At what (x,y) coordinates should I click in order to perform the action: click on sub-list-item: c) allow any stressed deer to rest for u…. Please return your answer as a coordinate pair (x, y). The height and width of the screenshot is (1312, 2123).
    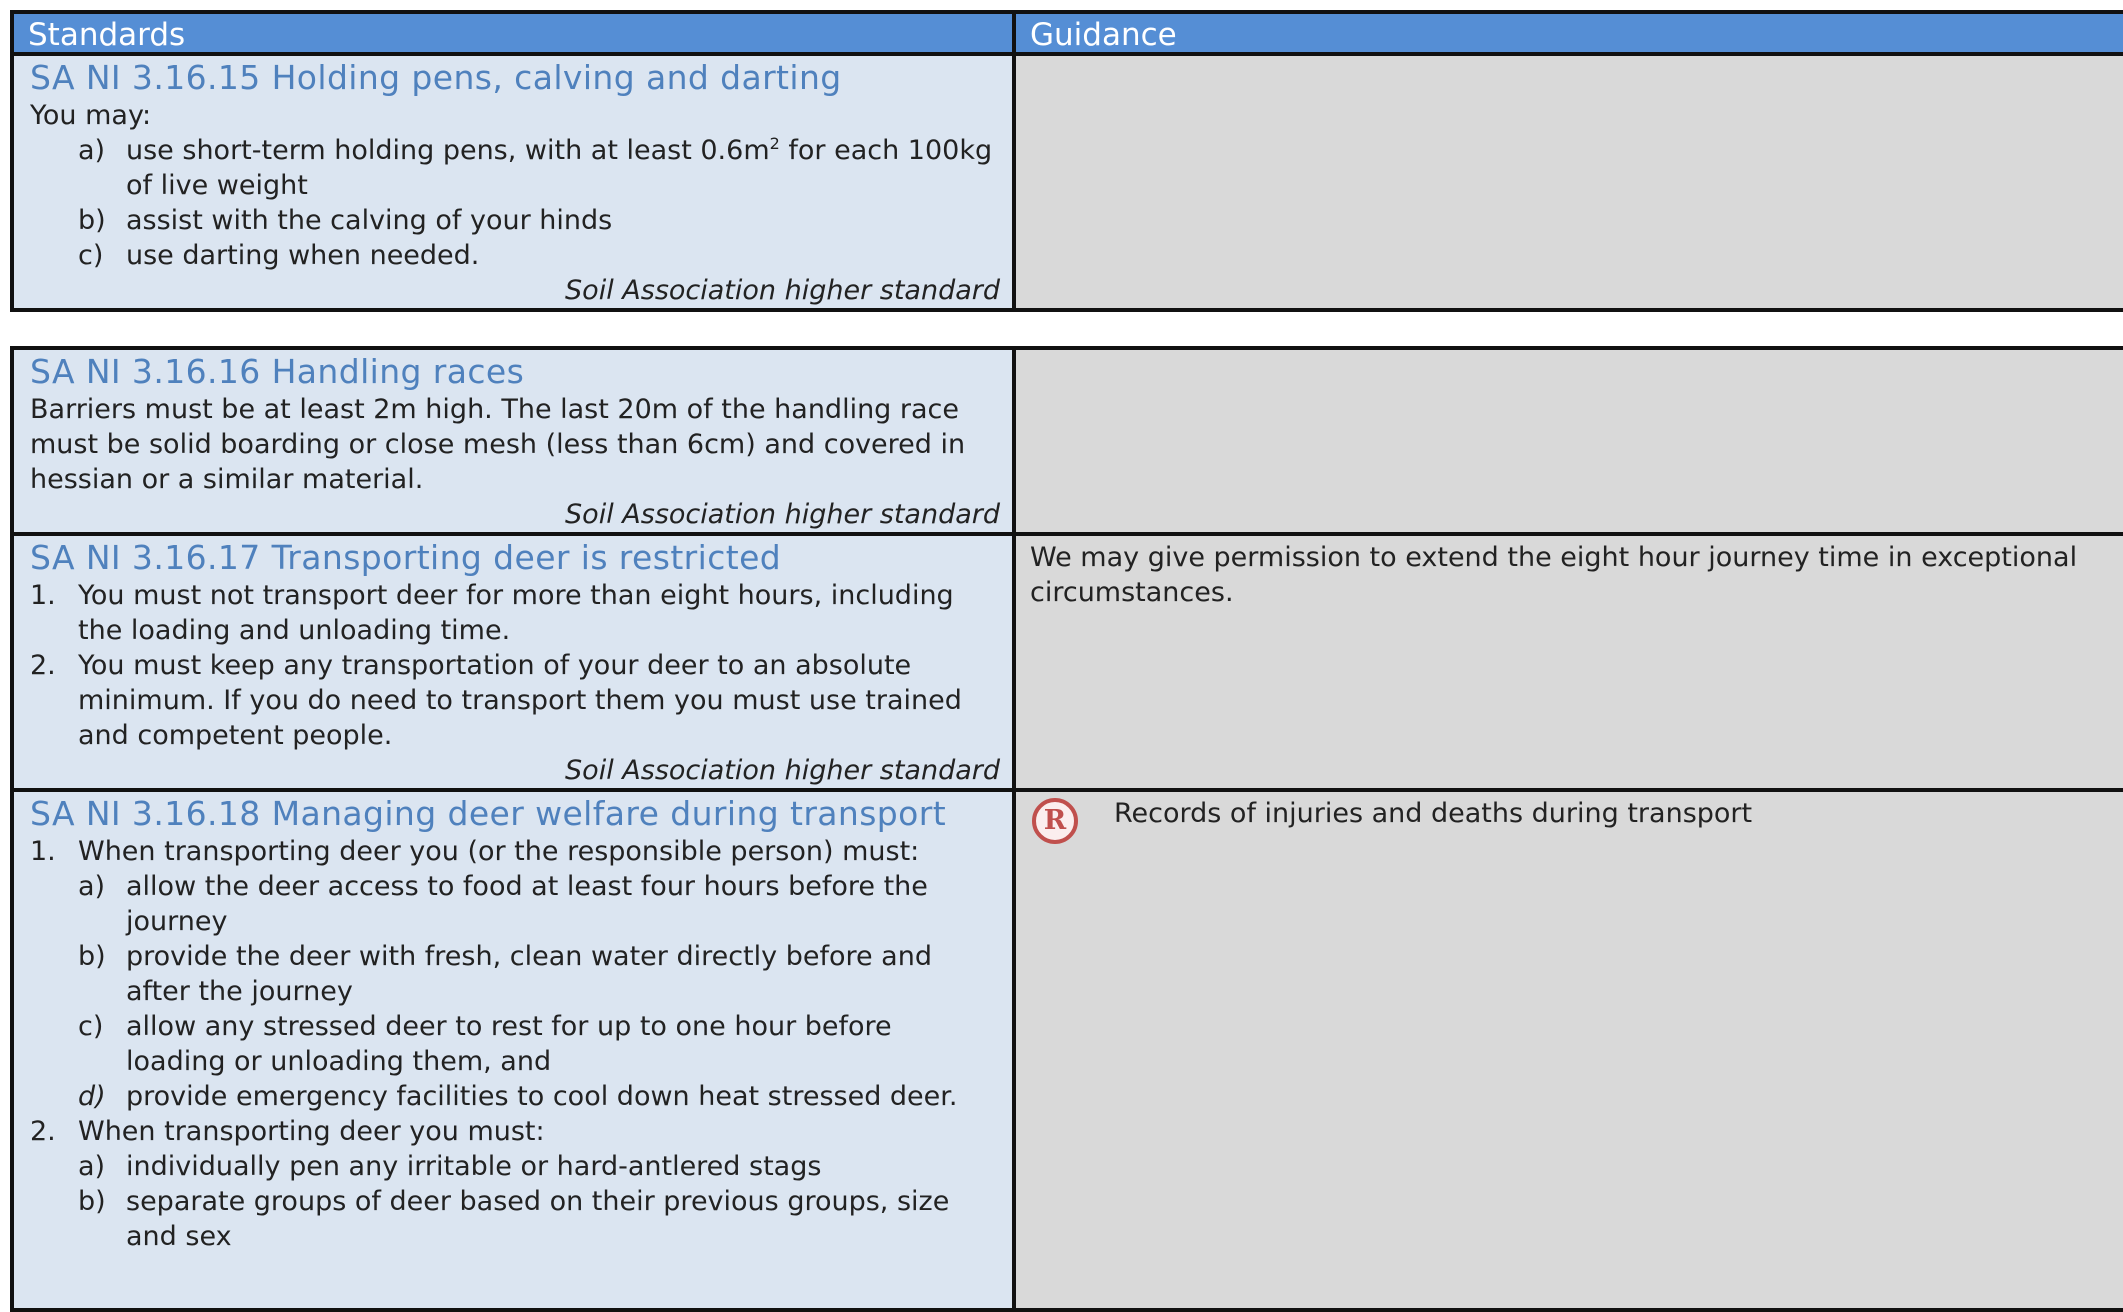
    Looking at the image, I should click on (514, 1044).